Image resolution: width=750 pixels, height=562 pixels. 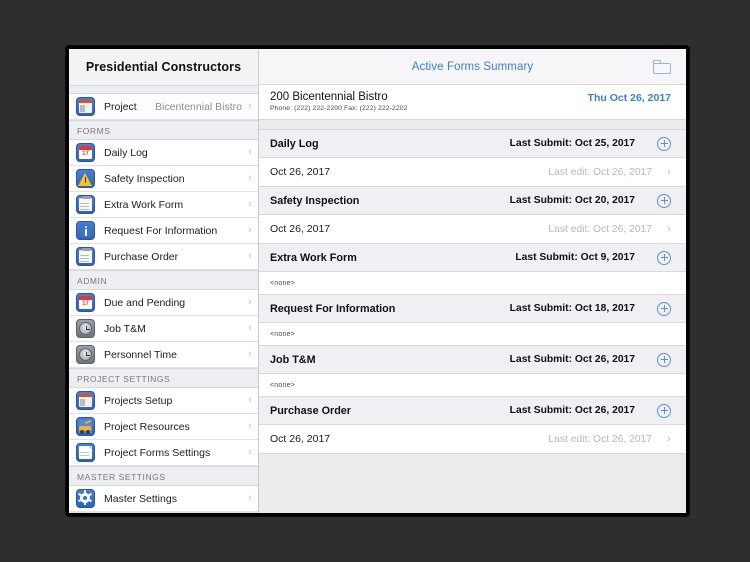 I want to click on document-icon, so click(x=85, y=452).